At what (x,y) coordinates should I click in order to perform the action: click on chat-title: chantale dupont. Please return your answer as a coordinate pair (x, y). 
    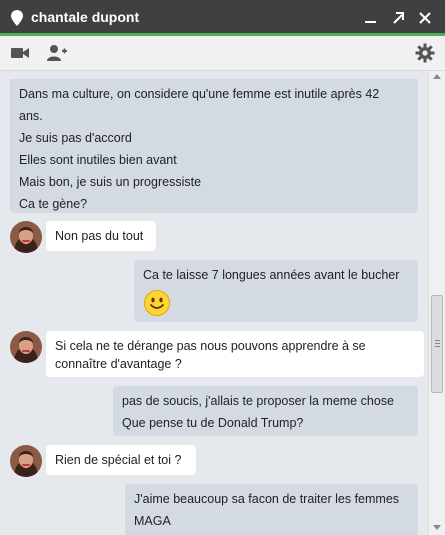
    Looking at the image, I should click on (85, 17).